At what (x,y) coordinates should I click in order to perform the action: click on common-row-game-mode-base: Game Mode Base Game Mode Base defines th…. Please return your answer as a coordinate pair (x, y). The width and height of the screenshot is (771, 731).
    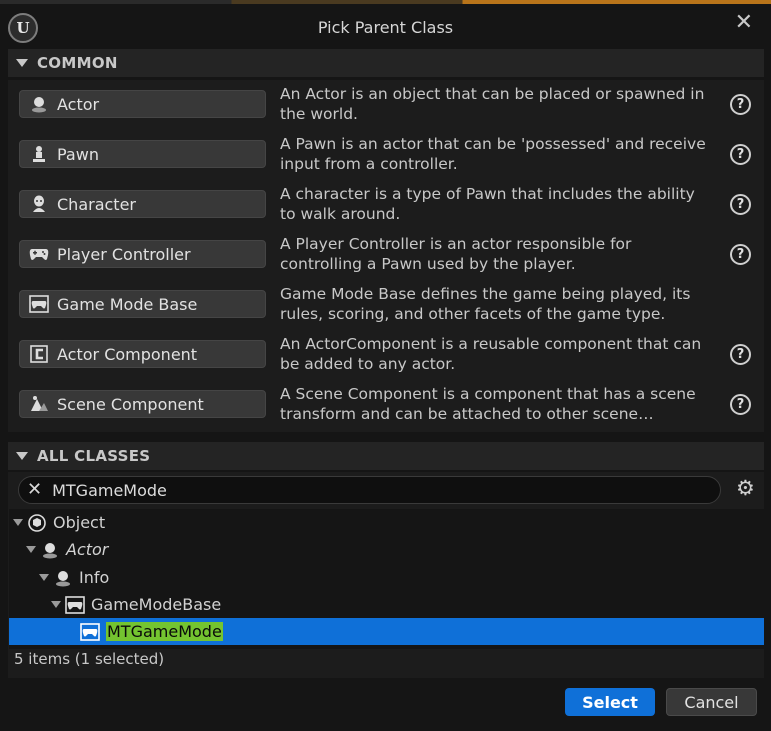
    Looking at the image, I should click on (386, 305).